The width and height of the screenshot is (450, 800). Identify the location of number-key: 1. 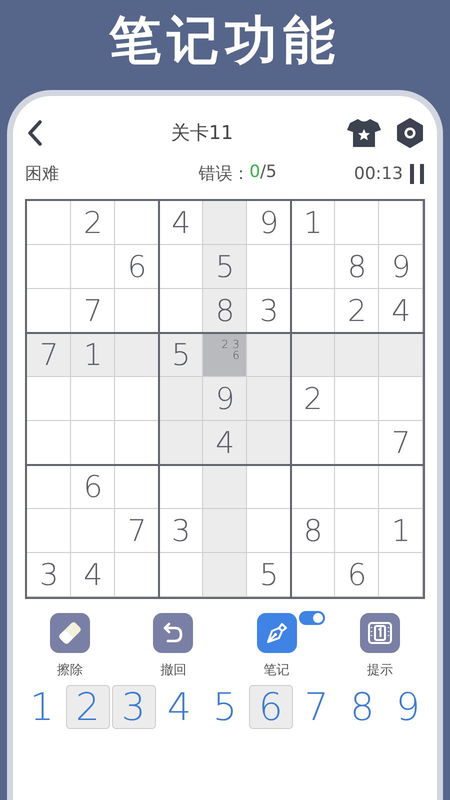
(42, 707).